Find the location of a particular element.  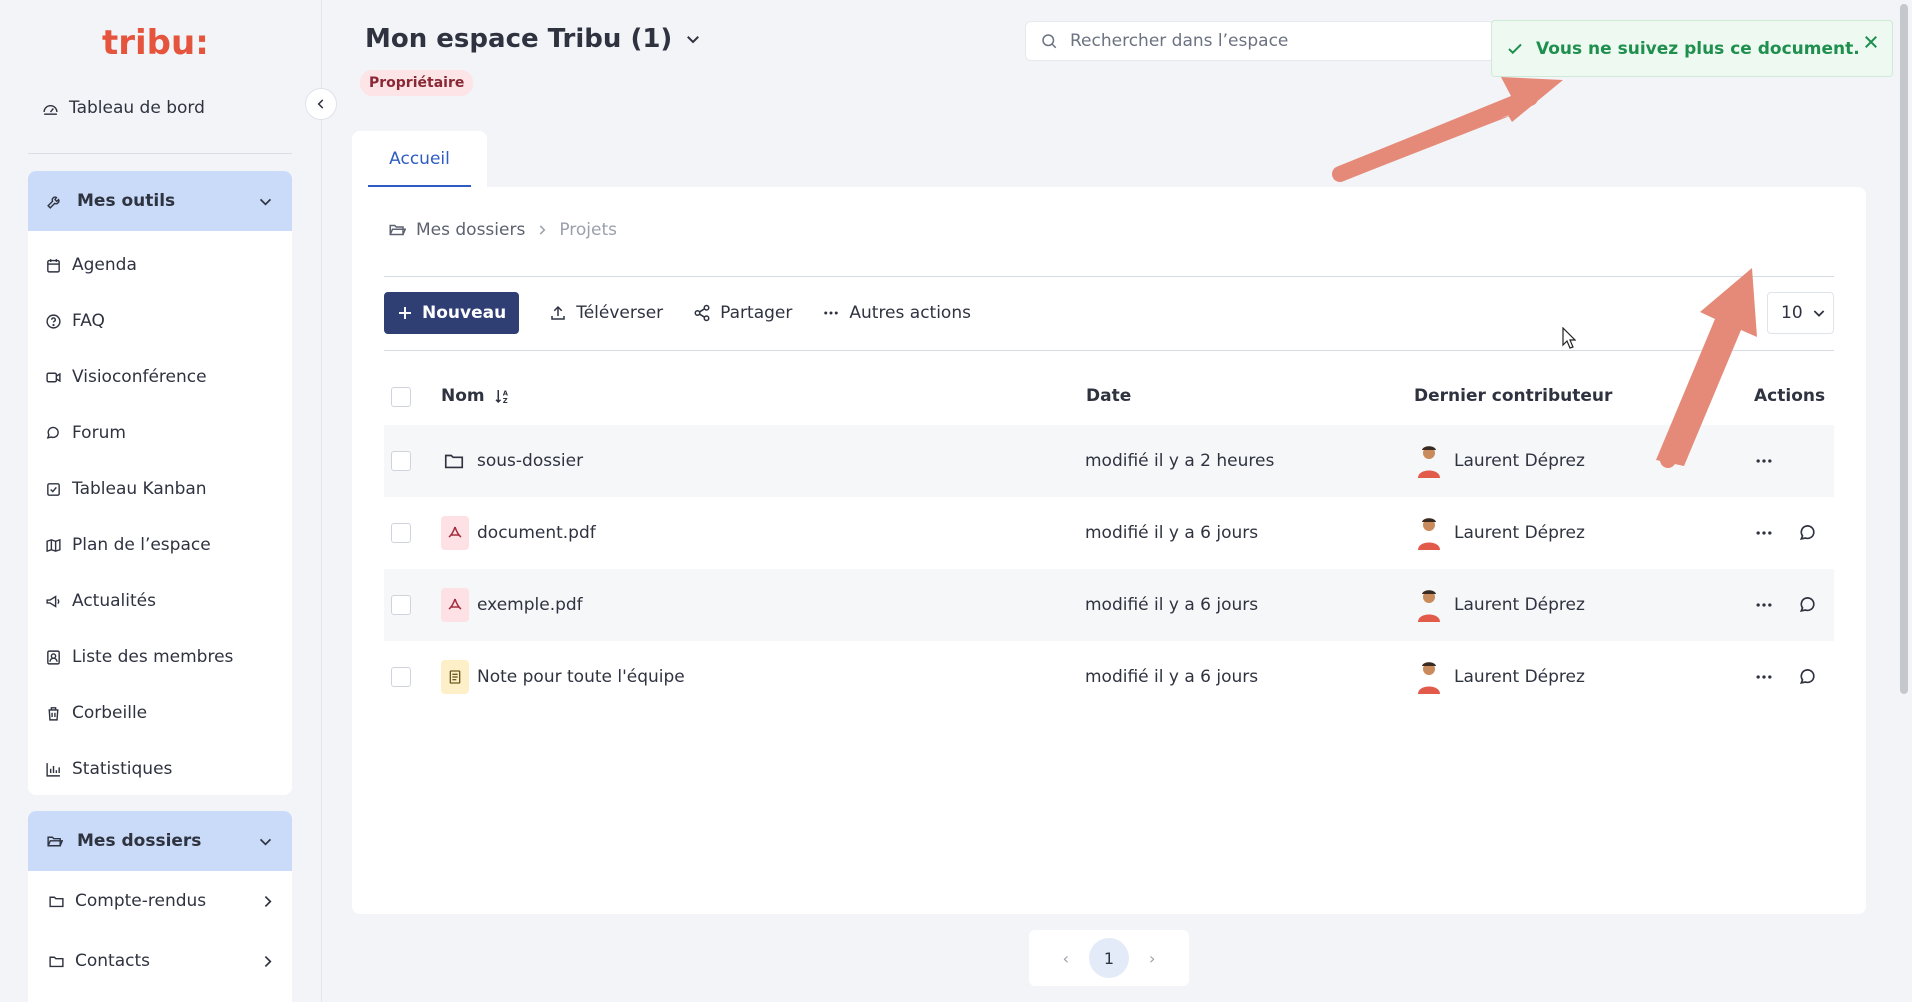

scrollbar is located at coordinates (1904, 501).